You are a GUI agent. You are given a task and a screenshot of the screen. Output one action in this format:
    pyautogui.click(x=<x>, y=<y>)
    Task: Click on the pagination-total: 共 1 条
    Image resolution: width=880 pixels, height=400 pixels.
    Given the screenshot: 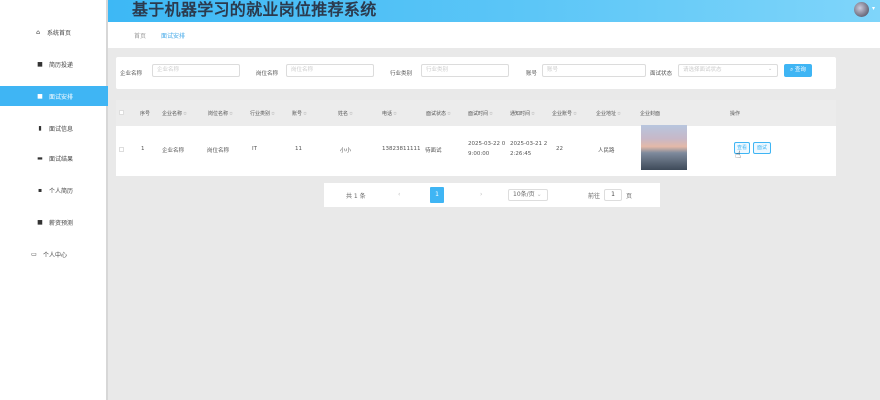 What is the action you would take?
    pyautogui.click(x=356, y=196)
    